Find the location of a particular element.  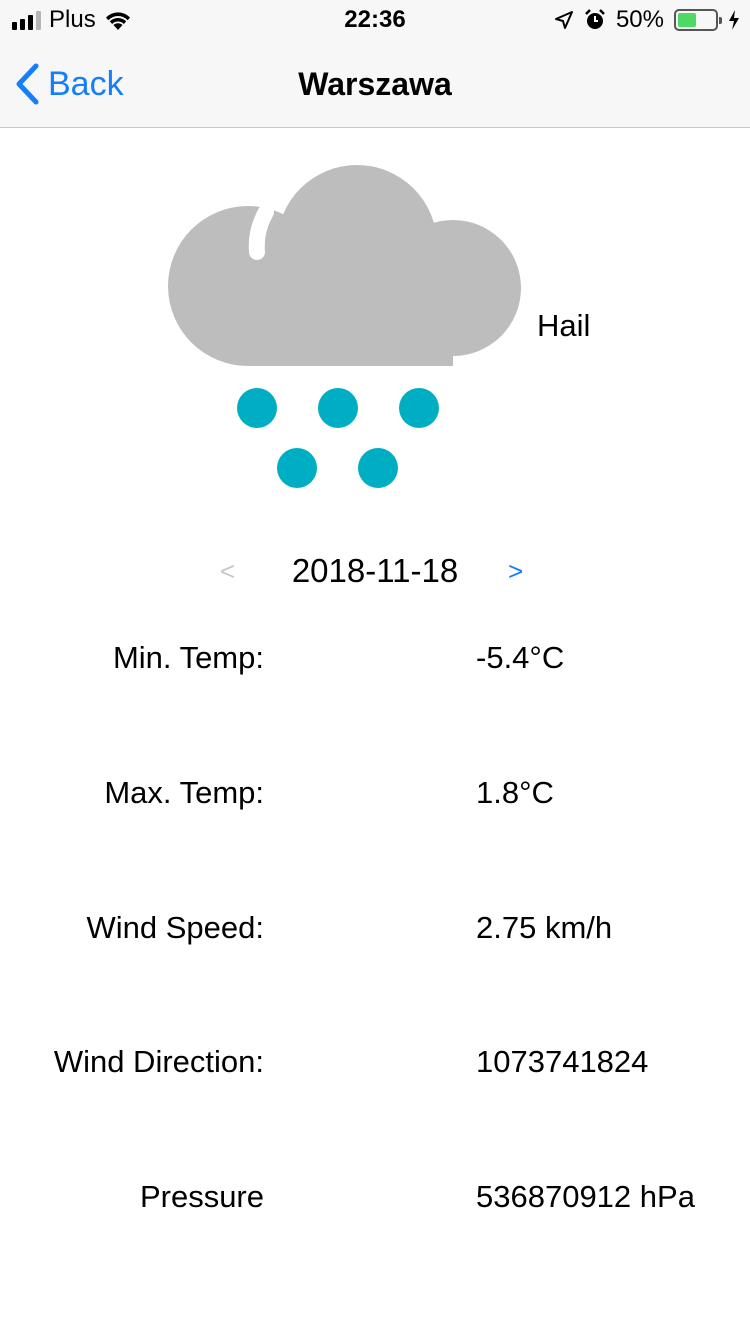

hail-icon is located at coordinates (344, 326).